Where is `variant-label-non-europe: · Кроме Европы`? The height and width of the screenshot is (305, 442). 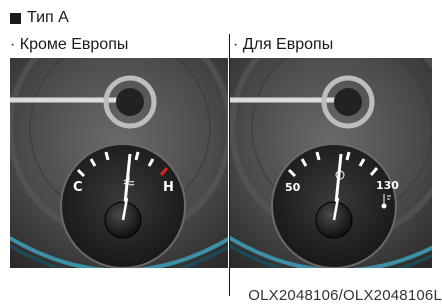 variant-label-non-europe: · Кроме Европы is located at coordinates (69, 44).